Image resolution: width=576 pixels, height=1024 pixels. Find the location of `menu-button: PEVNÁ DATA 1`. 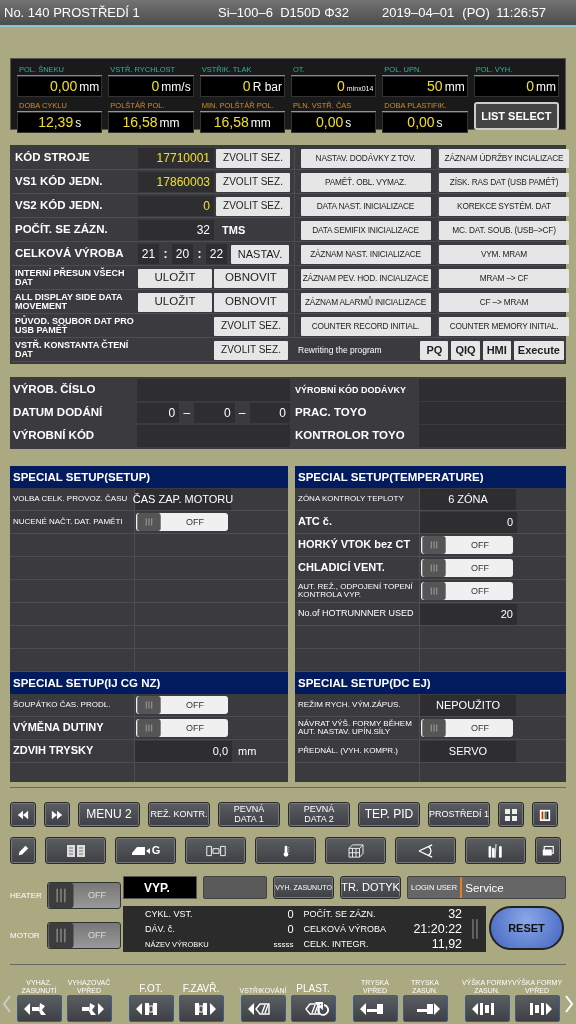

menu-button: PEVNÁ DATA 1 is located at coordinates (249, 814).